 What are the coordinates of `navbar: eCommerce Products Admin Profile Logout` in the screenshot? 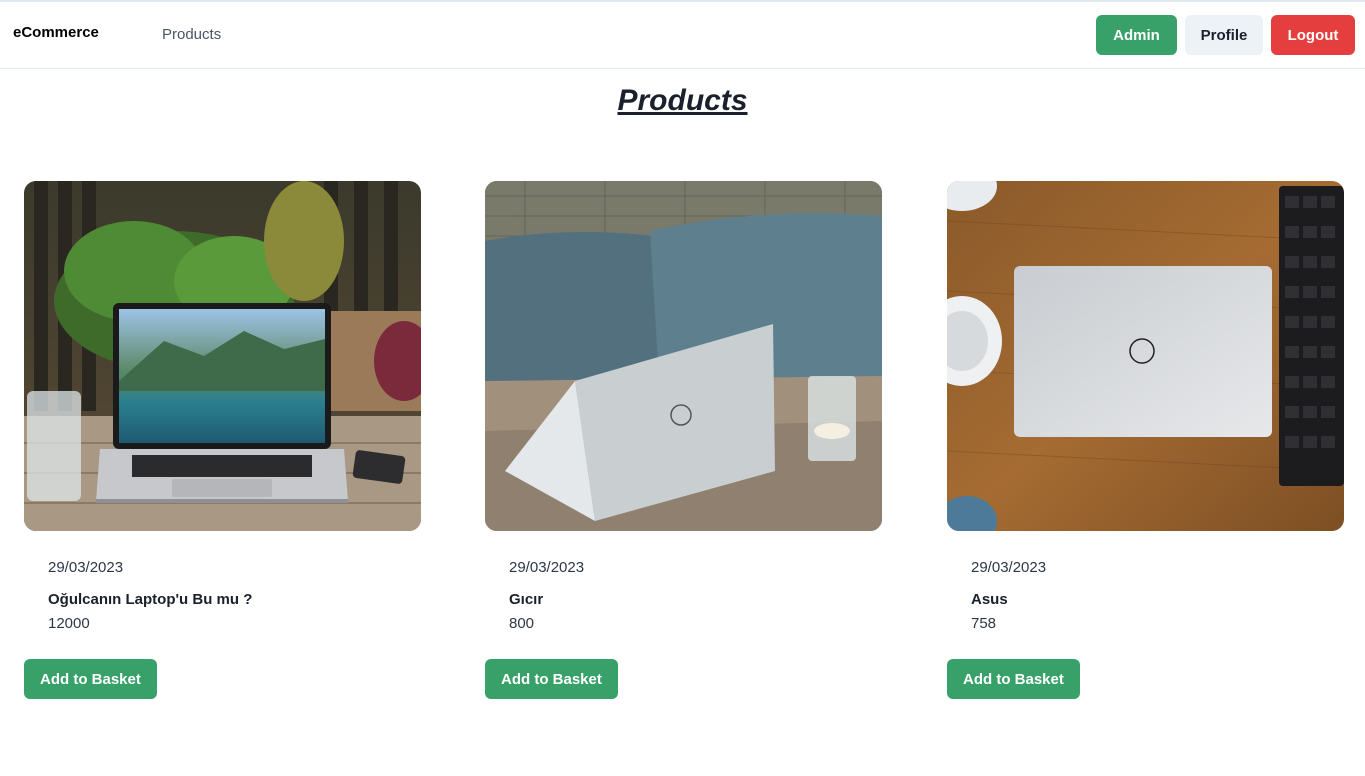 It's located at (682, 35).